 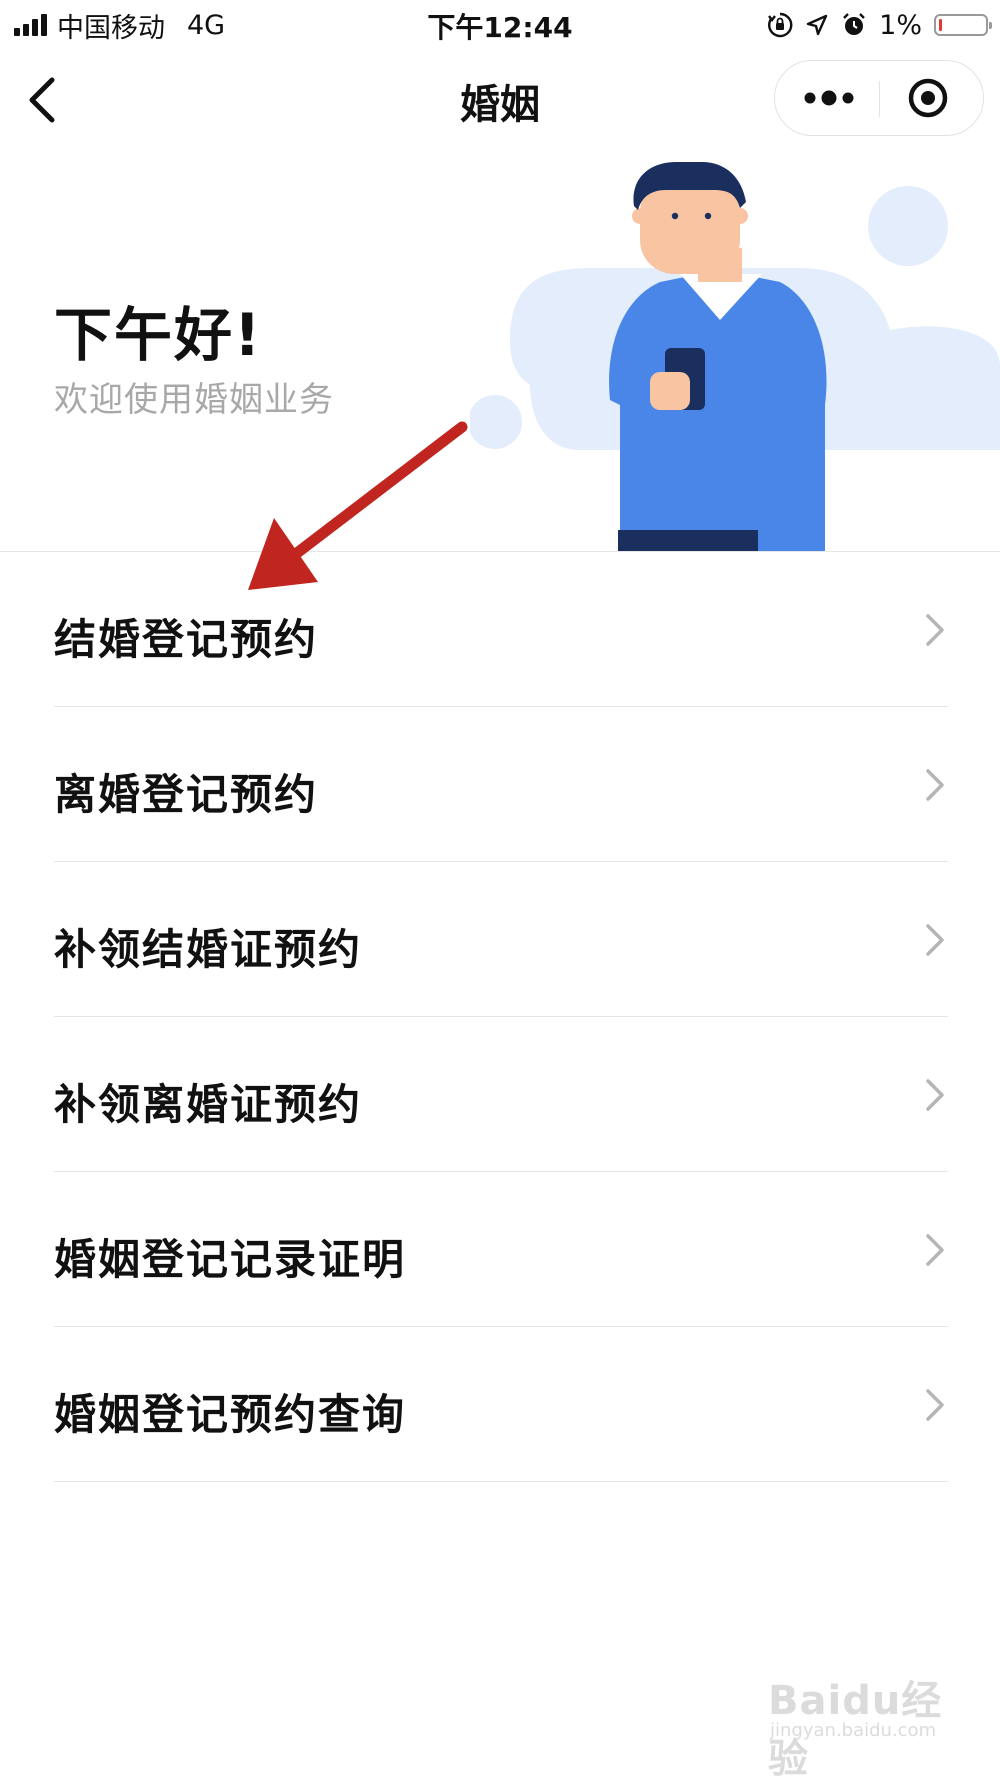 What do you see at coordinates (496, 422) in the screenshot?
I see `bubble-small` at bounding box center [496, 422].